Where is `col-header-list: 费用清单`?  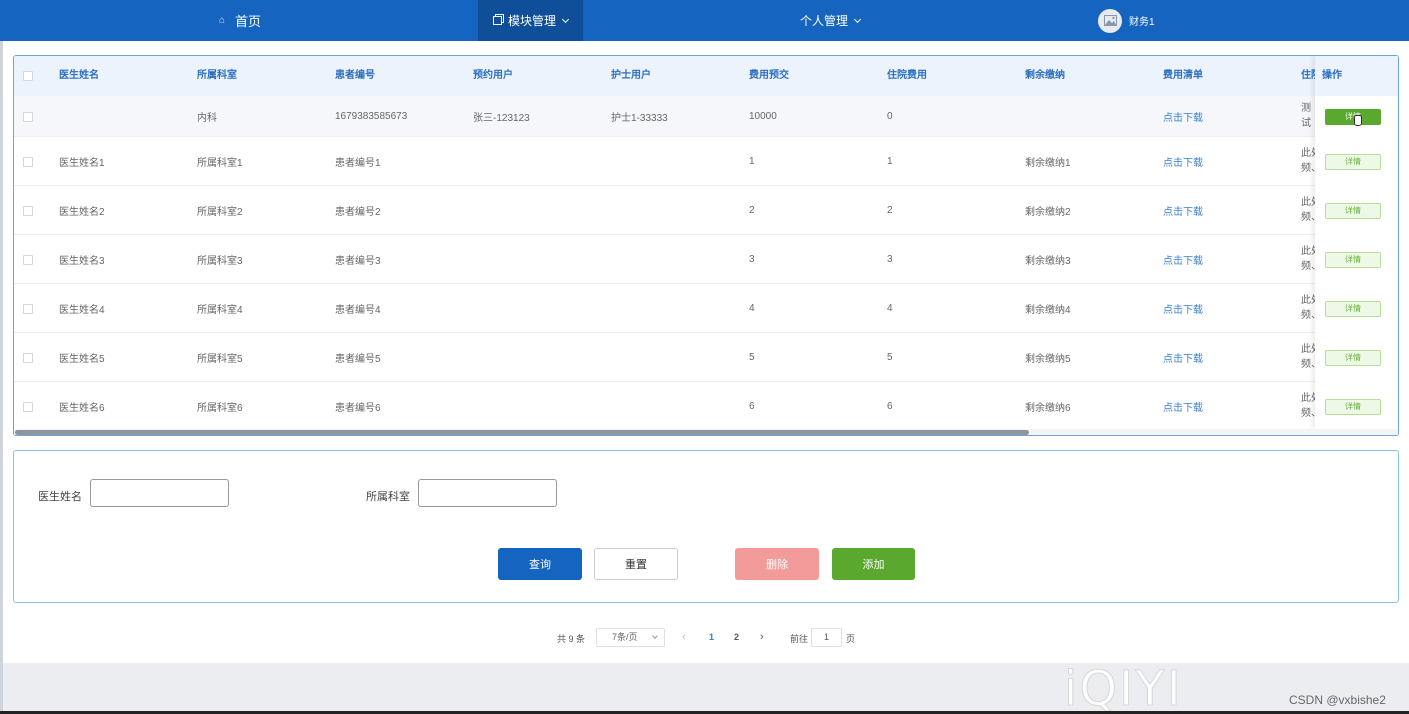 col-header-list: 费用清单 is located at coordinates (1183, 75).